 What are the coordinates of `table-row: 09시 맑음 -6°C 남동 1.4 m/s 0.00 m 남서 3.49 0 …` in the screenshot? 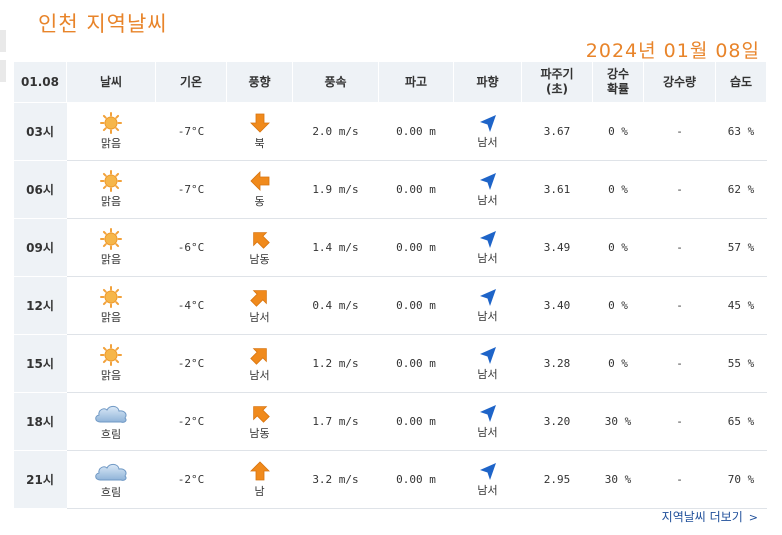 It's located at (390, 247).